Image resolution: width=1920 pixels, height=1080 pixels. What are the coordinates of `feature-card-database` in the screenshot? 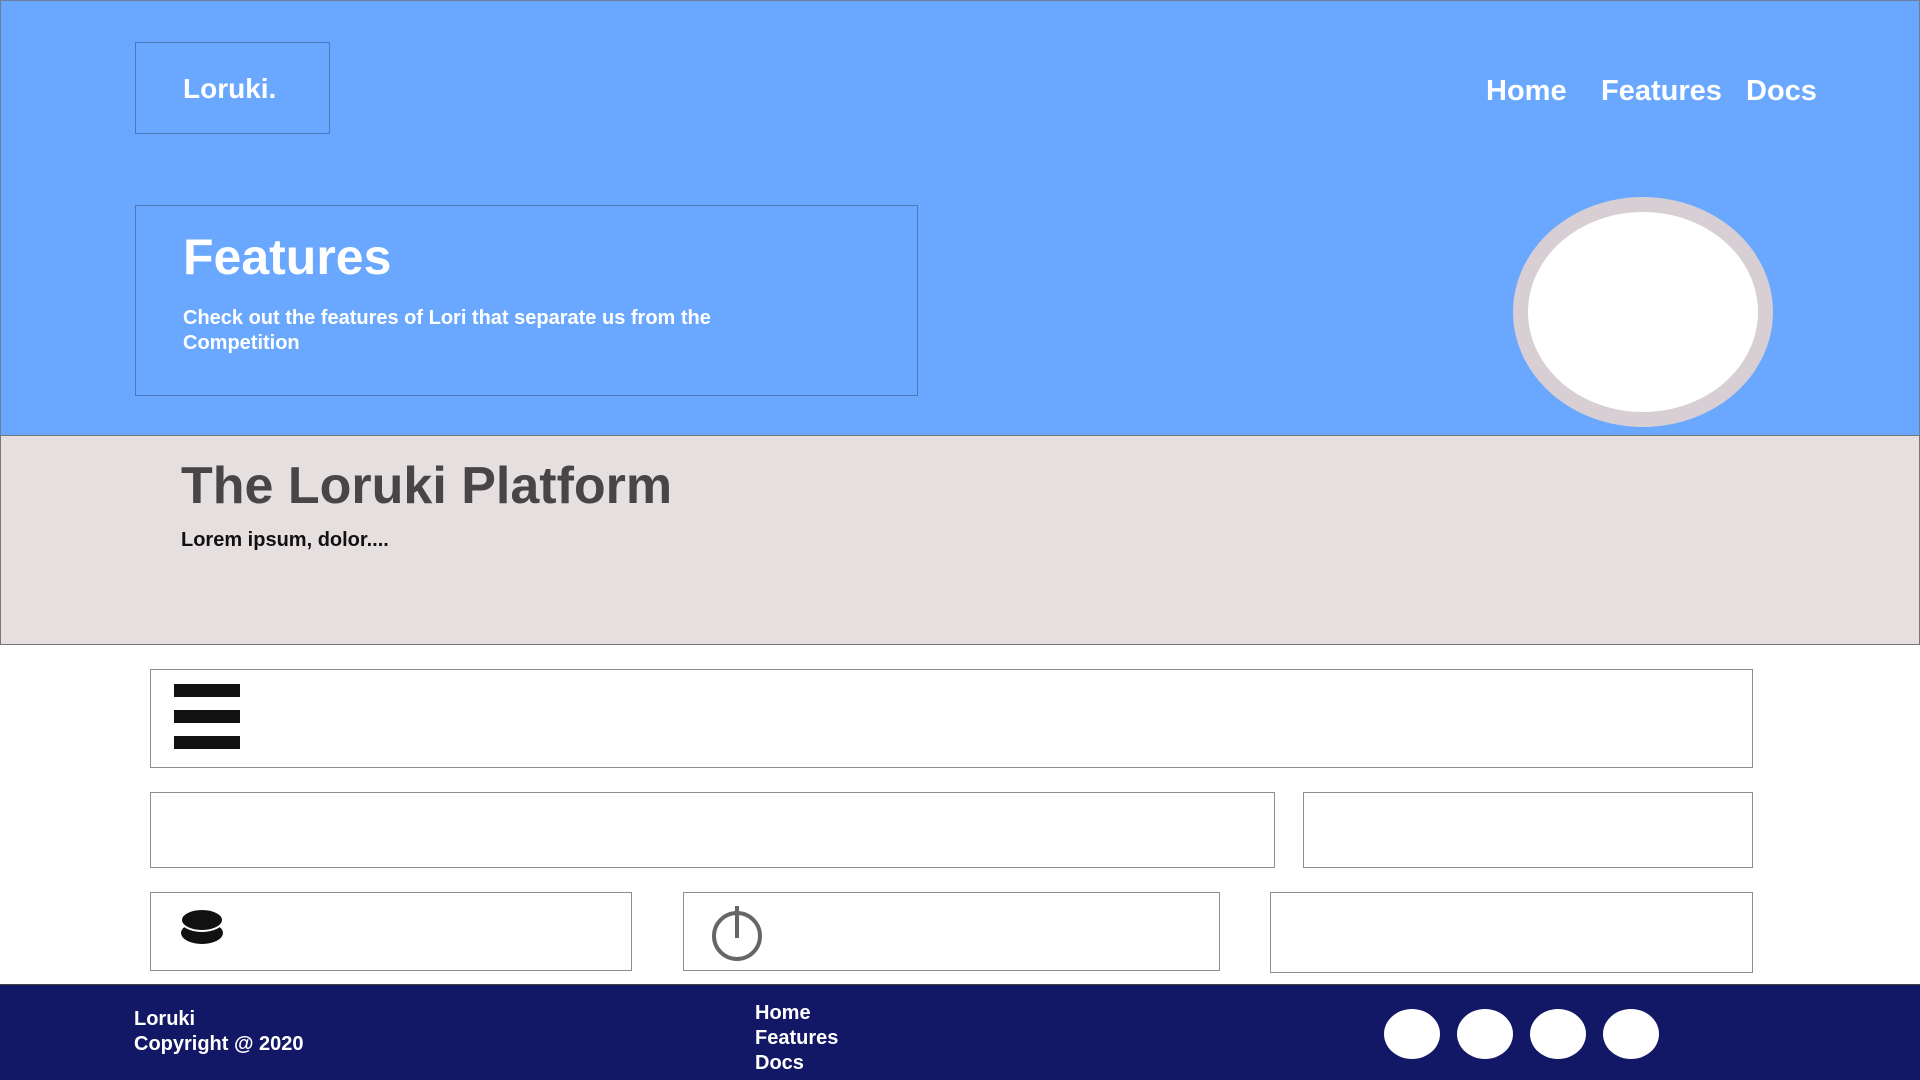 It's located at (391, 931).